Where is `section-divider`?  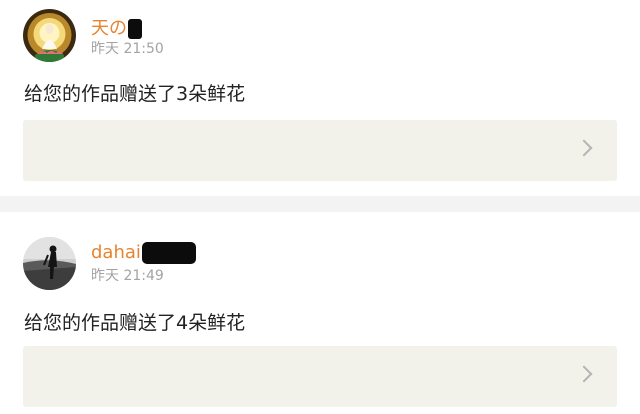 section-divider is located at coordinates (320, 204).